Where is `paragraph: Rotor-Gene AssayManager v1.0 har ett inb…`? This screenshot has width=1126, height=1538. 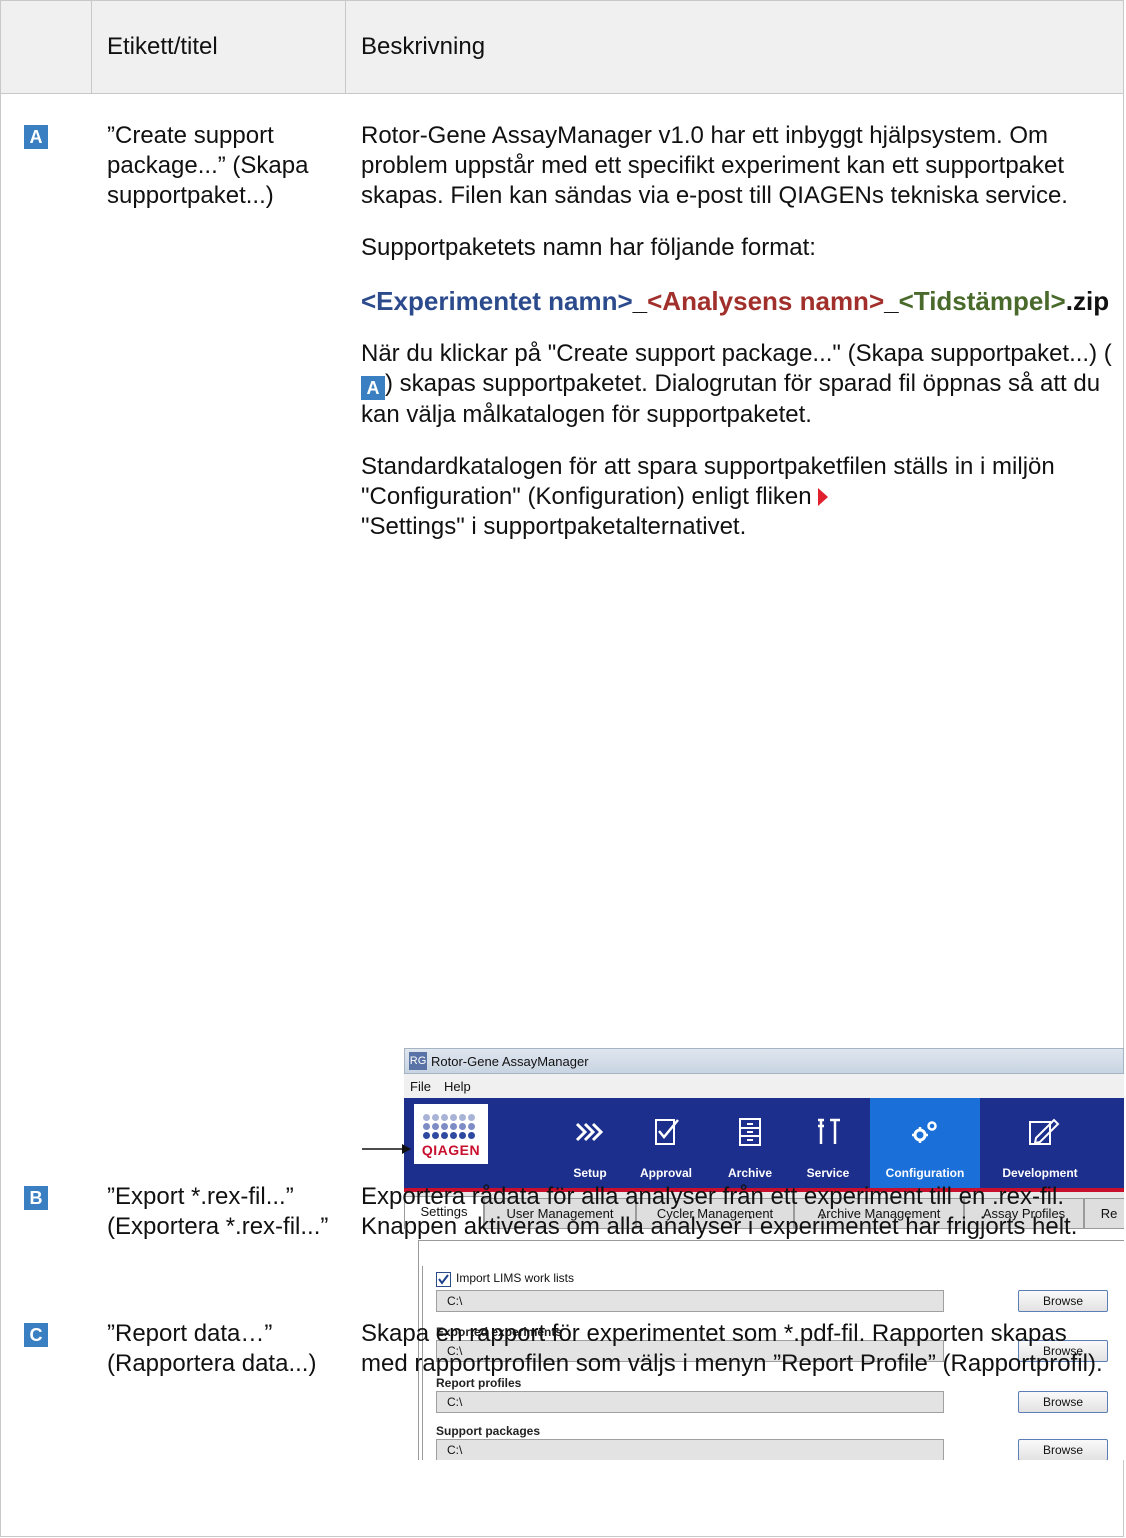 paragraph: Rotor-Gene AssayManager v1.0 har ett inb… is located at coordinates (714, 165).